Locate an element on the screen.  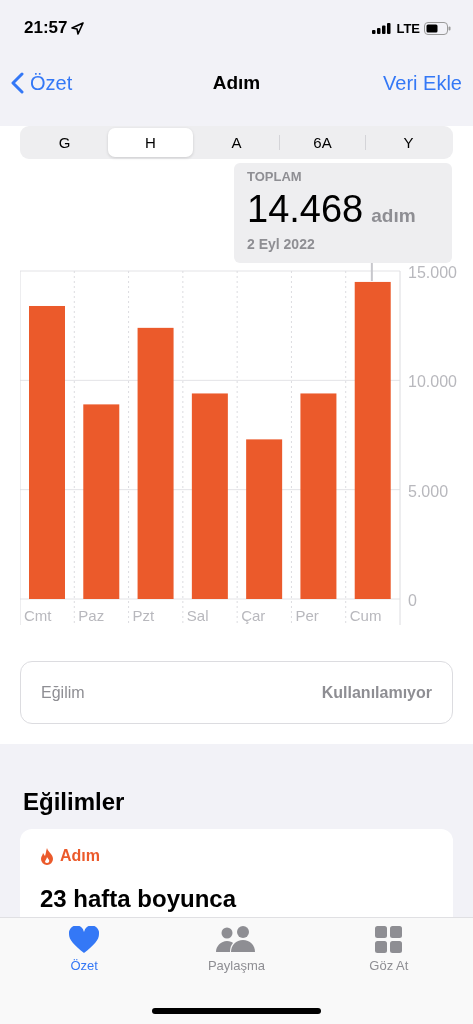
axis-label: Çar is located at coordinates (253, 615).